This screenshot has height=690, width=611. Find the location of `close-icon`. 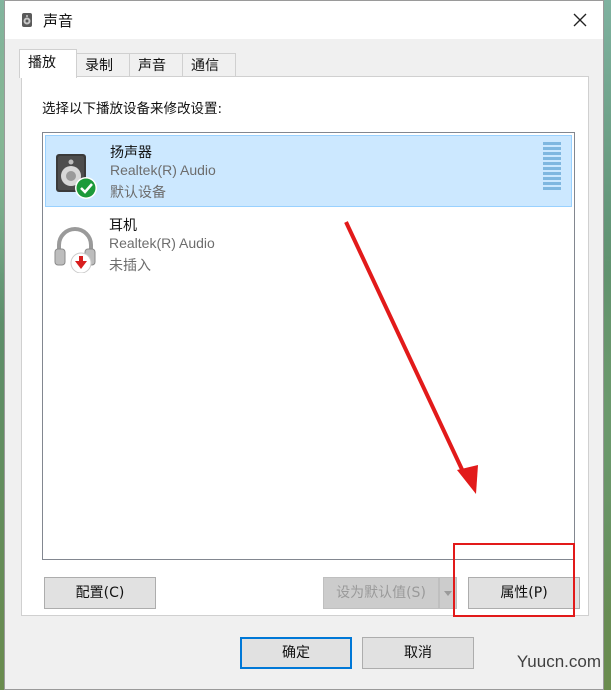

close-icon is located at coordinates (580, 20).